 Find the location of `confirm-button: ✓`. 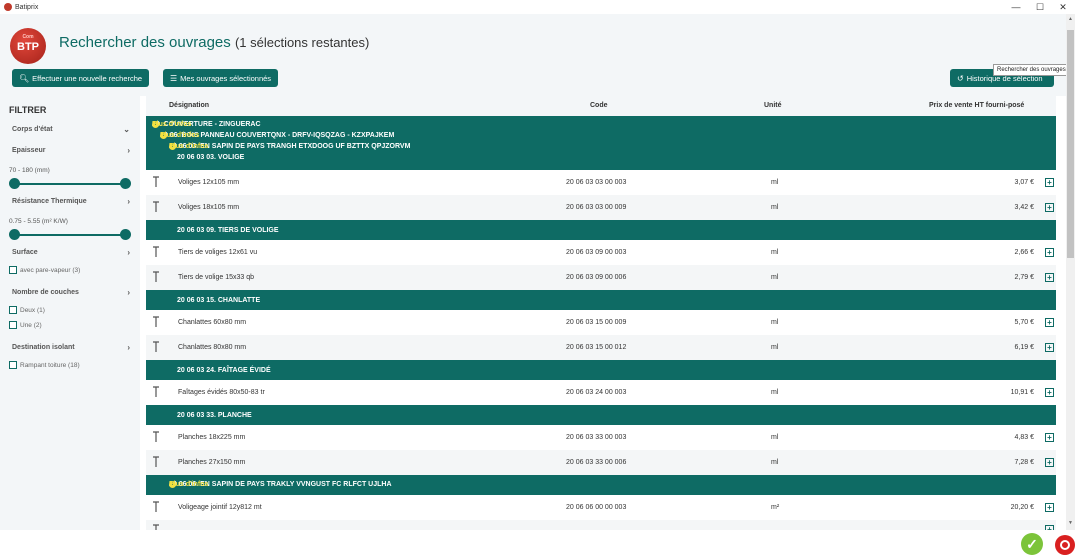

confirm-button: ✓ is located at coordinates (1032, 544).